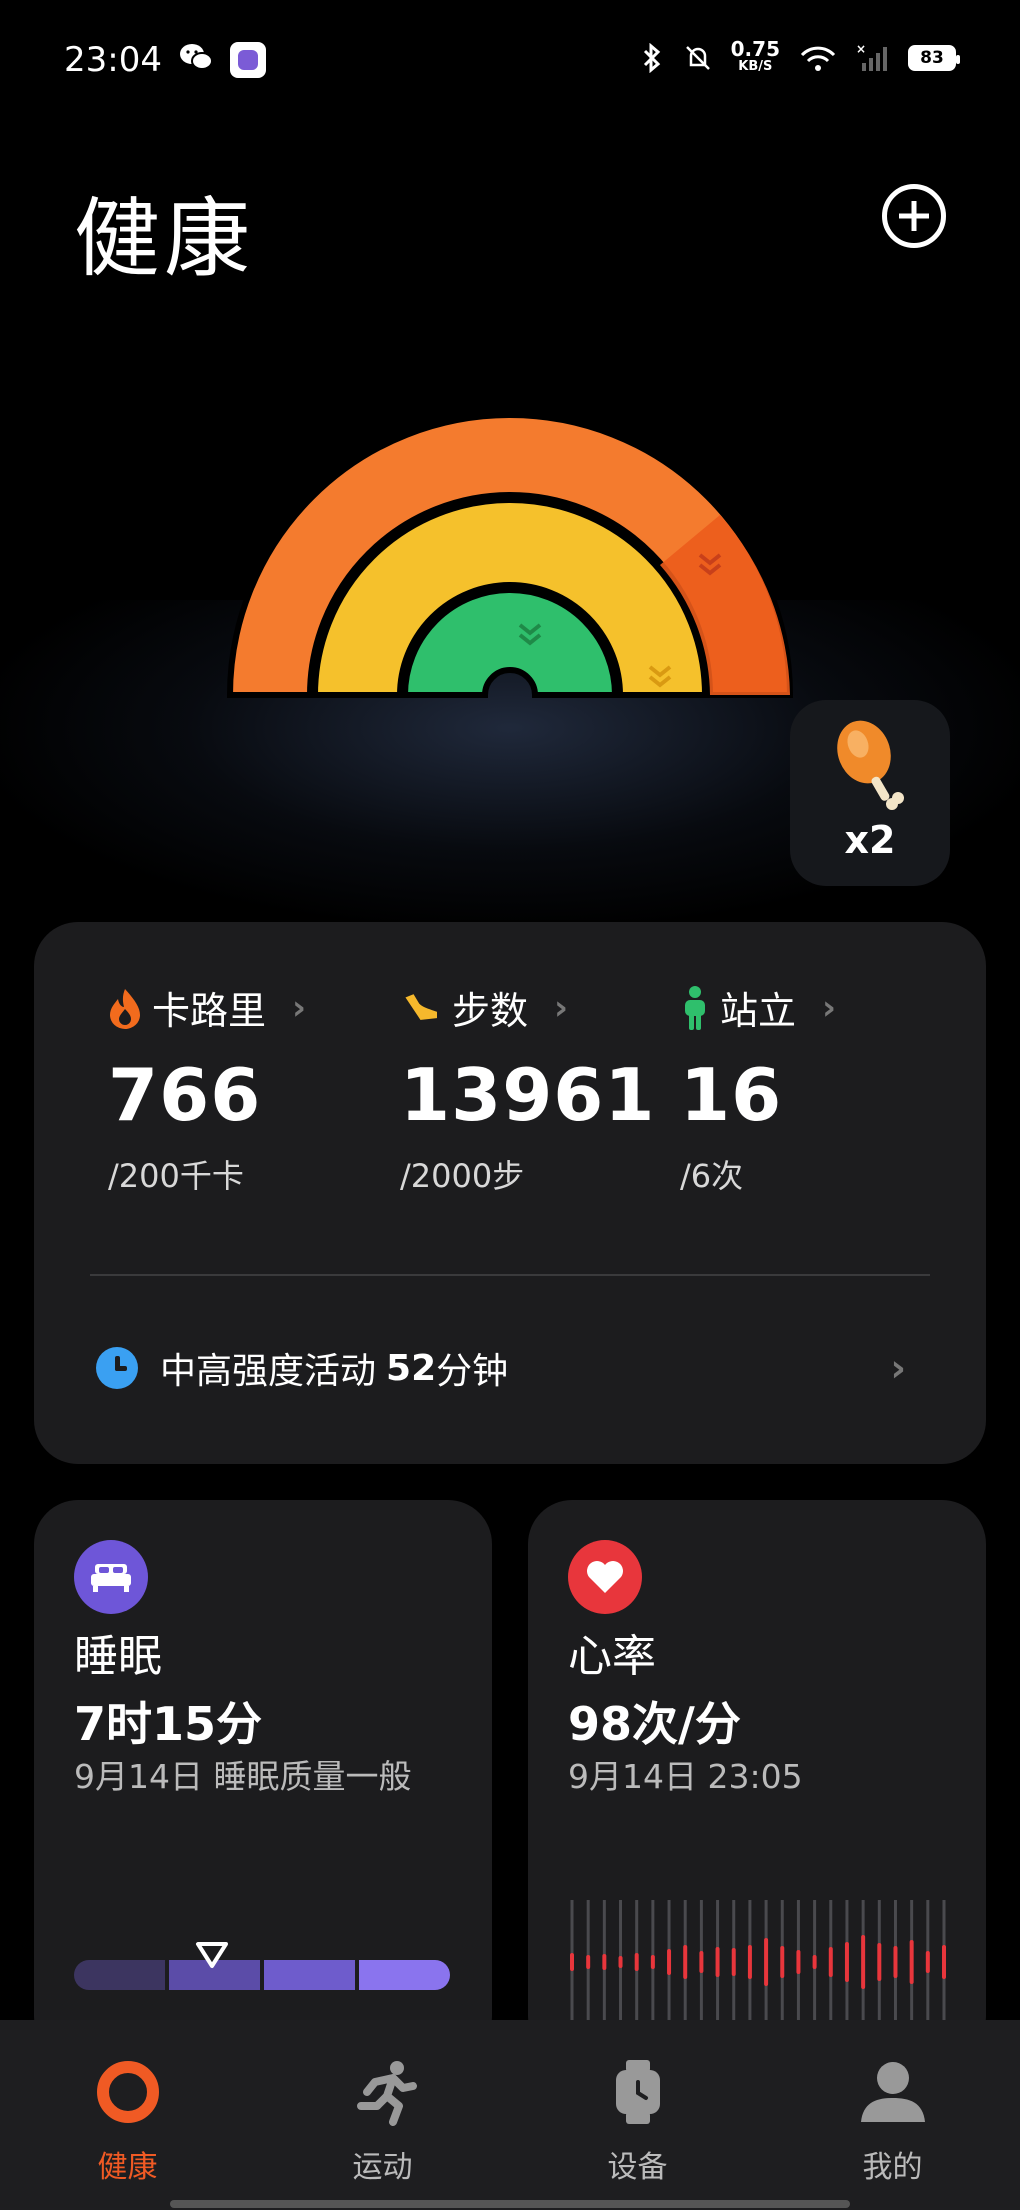 Image resolution: width=1020 pixels, height=2210 pixels. Describe the element at coordinates (755, 57) in the screenshot. I see `net-speed: 0.75 KB/S` at that location.